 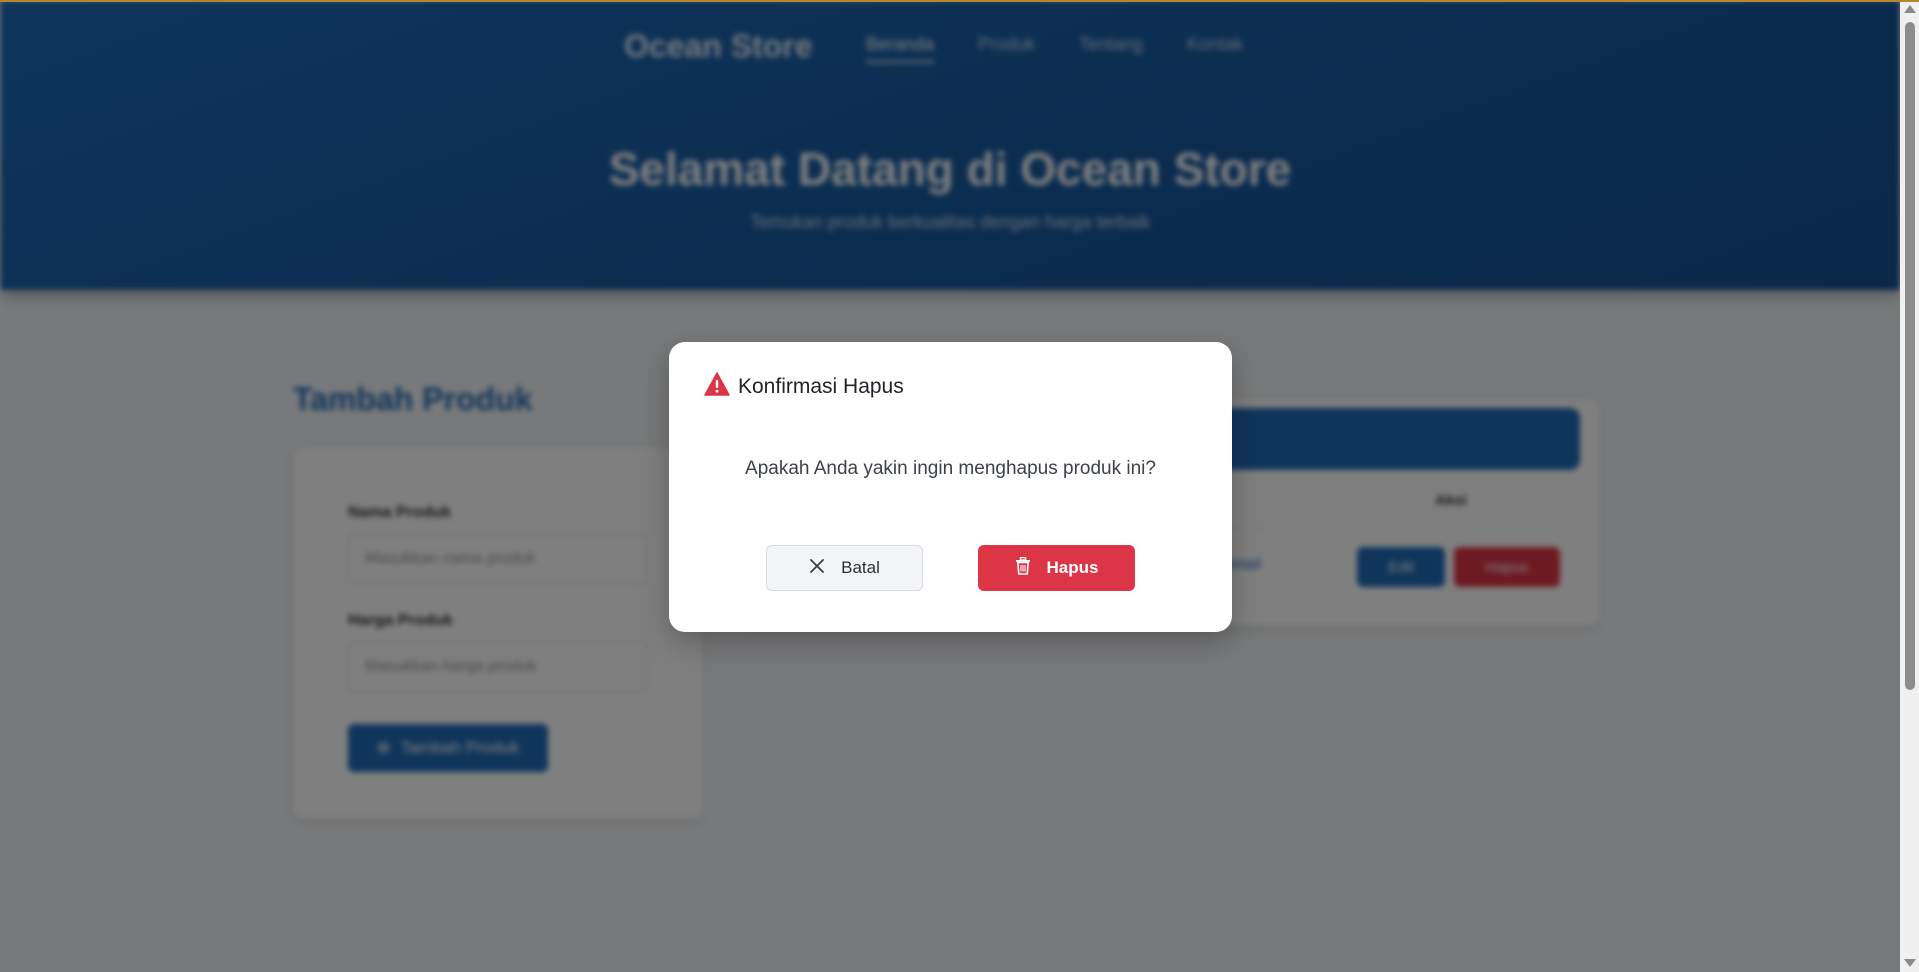 I want to click on confirm-delete-button-label: Hapus, so click(x=1072, y=567).